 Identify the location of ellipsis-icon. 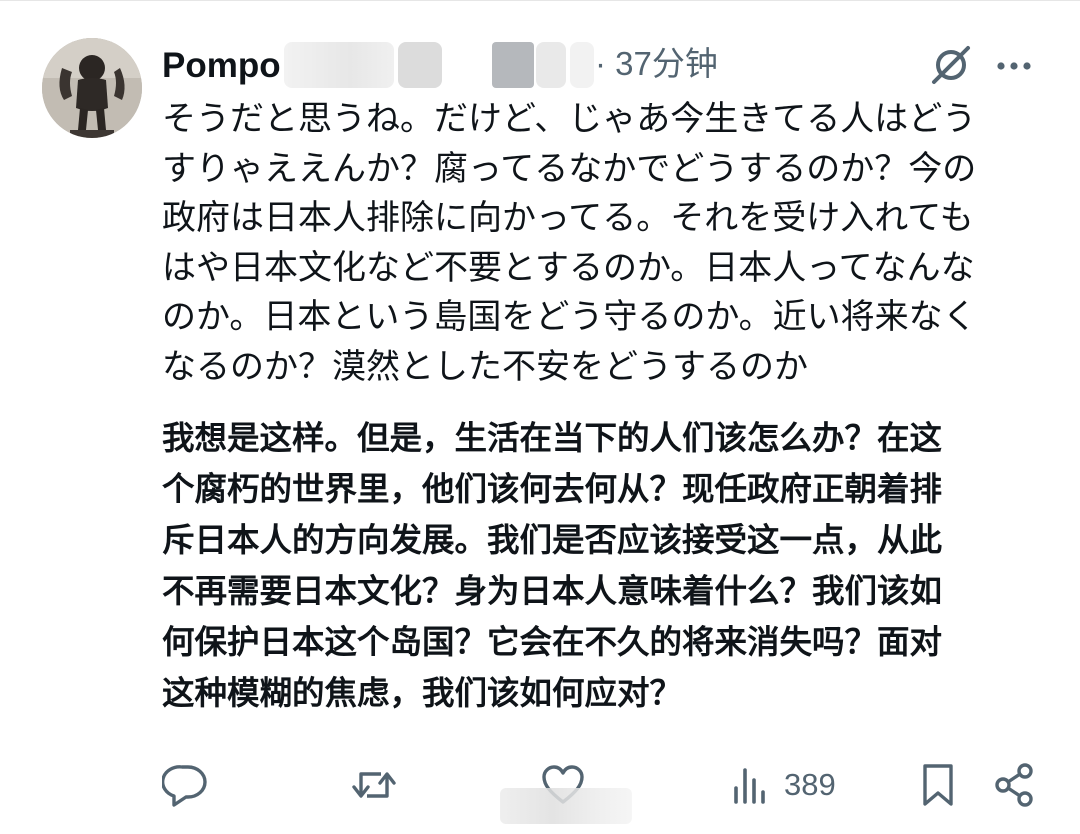
(1014, 66).